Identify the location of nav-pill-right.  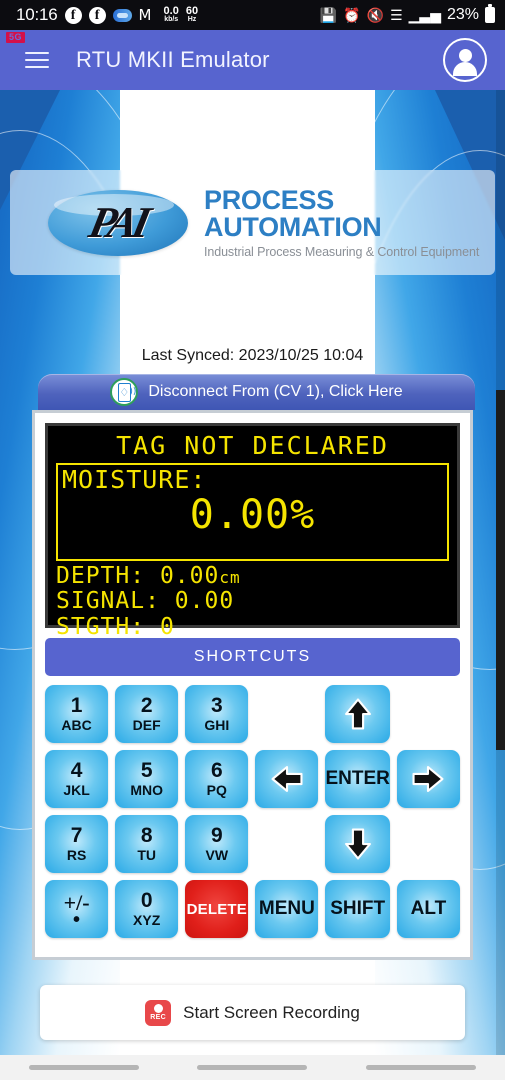
(420, 1067).